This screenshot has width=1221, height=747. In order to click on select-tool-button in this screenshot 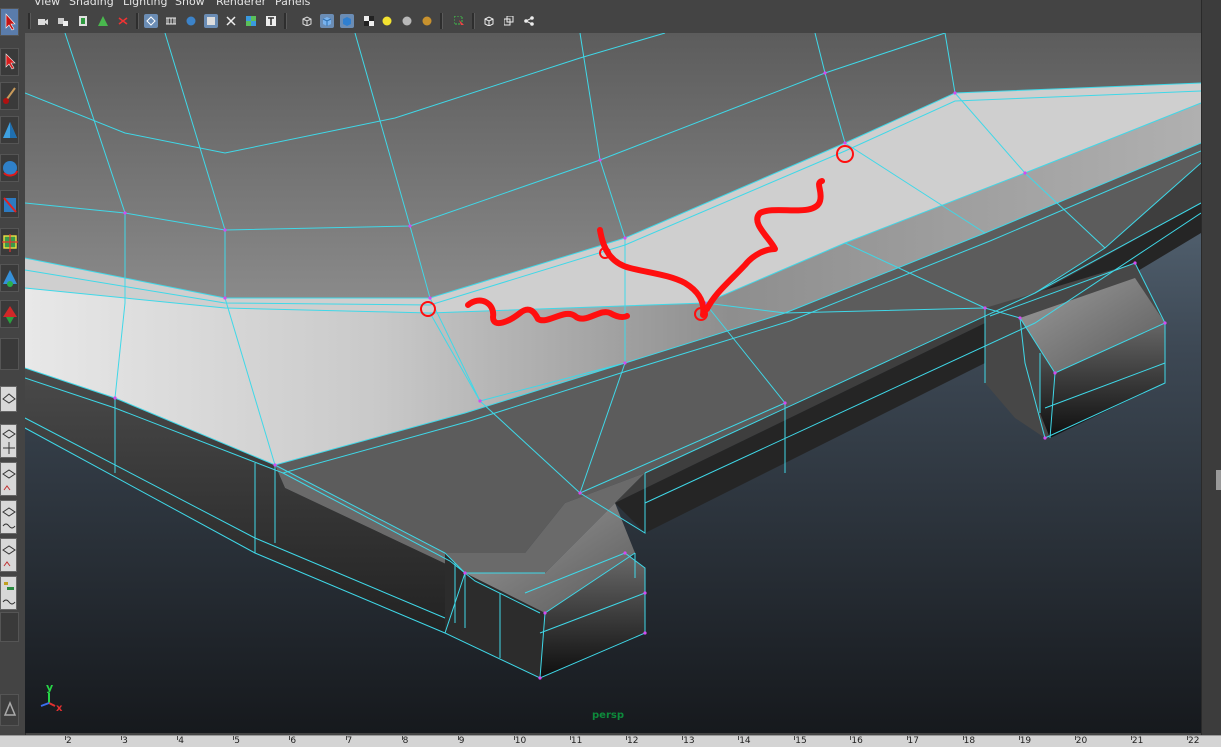, I will do `click(9, 22)`.